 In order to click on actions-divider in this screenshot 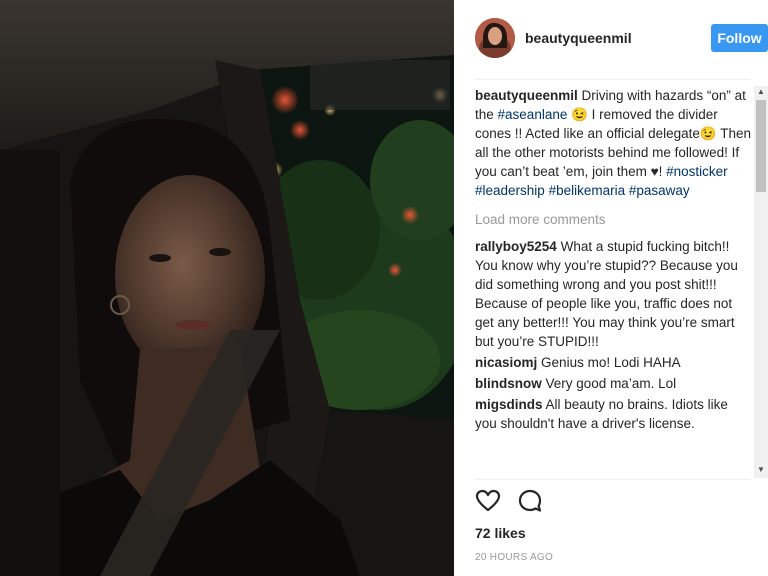, I will do `click(613, 479)`.